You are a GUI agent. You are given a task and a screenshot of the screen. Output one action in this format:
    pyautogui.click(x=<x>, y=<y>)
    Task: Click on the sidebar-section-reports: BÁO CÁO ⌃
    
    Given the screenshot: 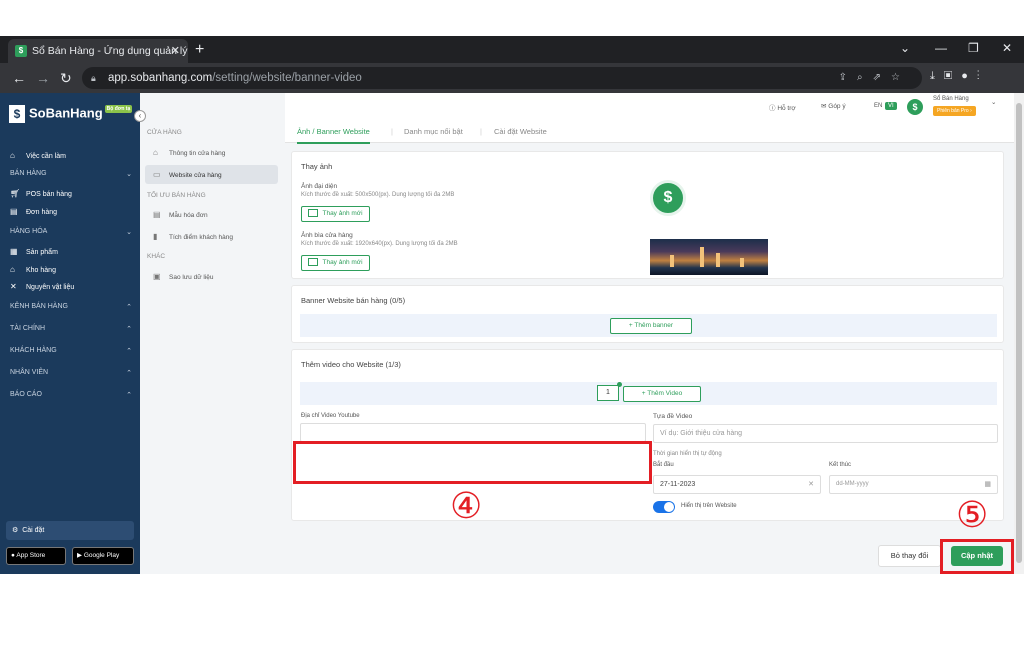 What is the action you would take?
    pyautogui.click(x=71, y=395)
    